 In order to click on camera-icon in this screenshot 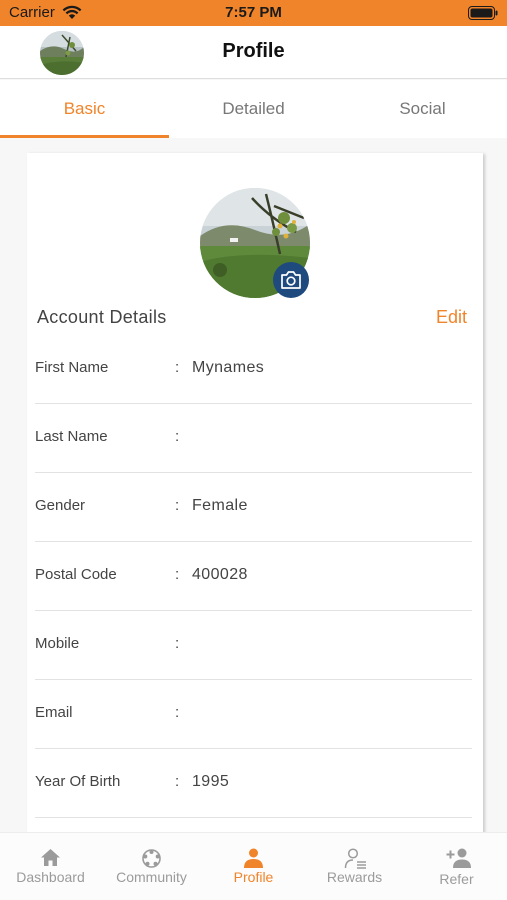, I will do `click(291, 280)`.